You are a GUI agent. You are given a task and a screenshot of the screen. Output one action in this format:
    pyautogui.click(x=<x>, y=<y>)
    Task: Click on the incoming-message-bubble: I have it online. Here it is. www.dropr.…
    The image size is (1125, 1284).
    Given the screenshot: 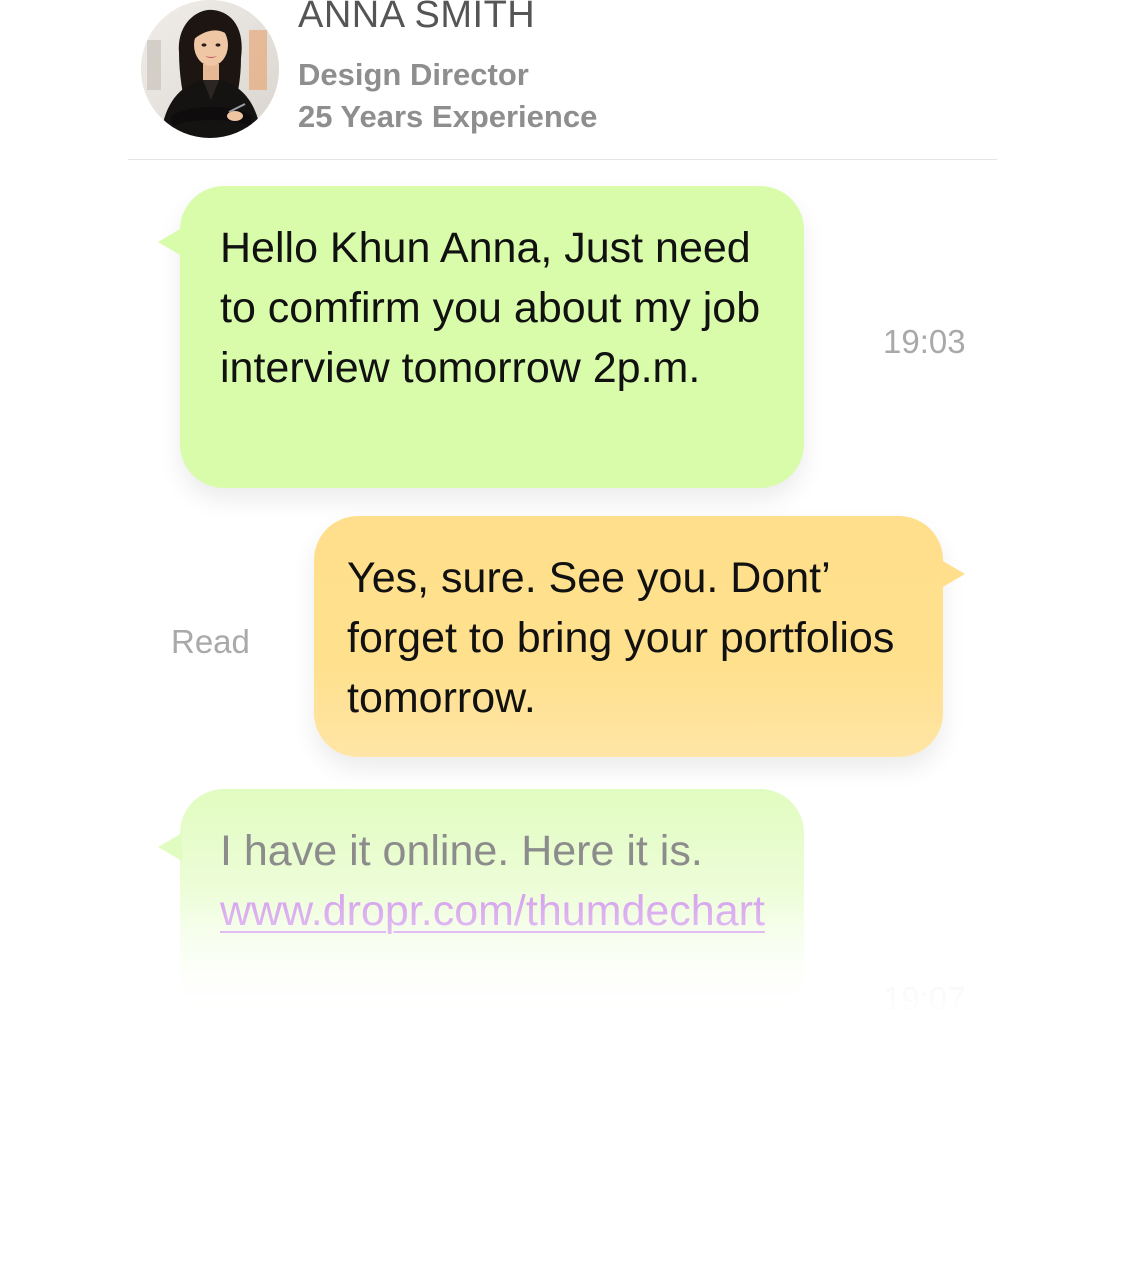 What is the action you would take?
    pyautogui.click(x=481, y=904)
    